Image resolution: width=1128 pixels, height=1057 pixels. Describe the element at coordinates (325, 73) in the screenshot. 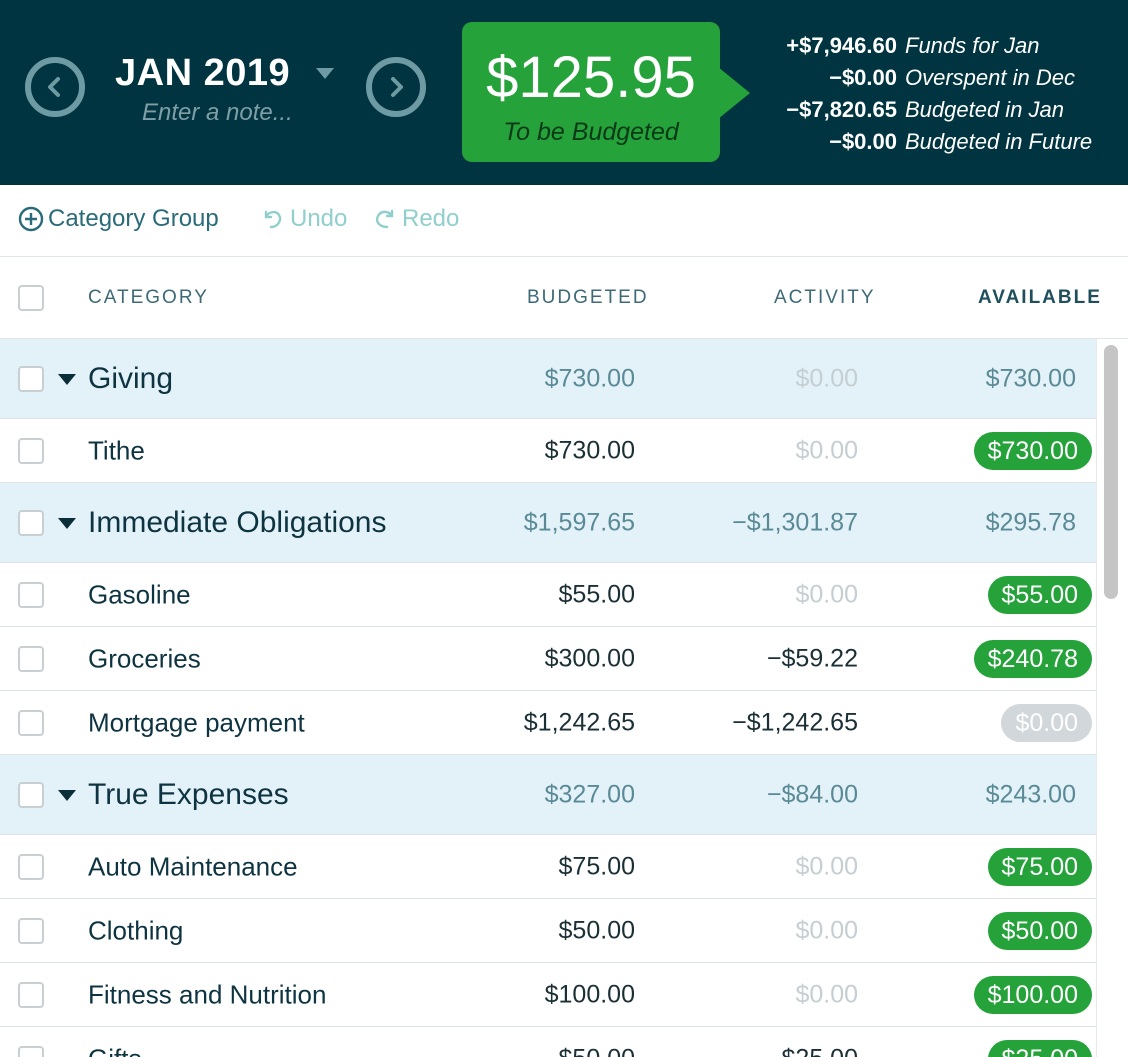

I see `month-dropdown-icon` at that location.